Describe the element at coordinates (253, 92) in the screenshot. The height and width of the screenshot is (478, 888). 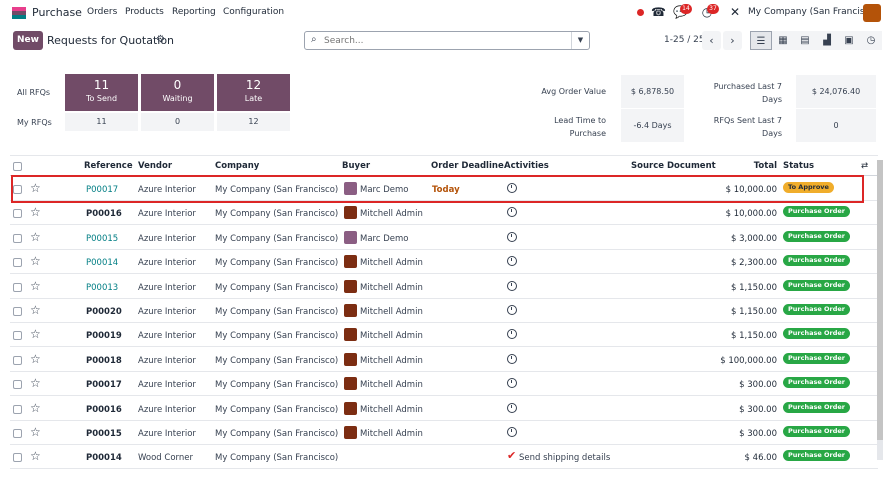
I see `card-late: 12 Late` at that location.